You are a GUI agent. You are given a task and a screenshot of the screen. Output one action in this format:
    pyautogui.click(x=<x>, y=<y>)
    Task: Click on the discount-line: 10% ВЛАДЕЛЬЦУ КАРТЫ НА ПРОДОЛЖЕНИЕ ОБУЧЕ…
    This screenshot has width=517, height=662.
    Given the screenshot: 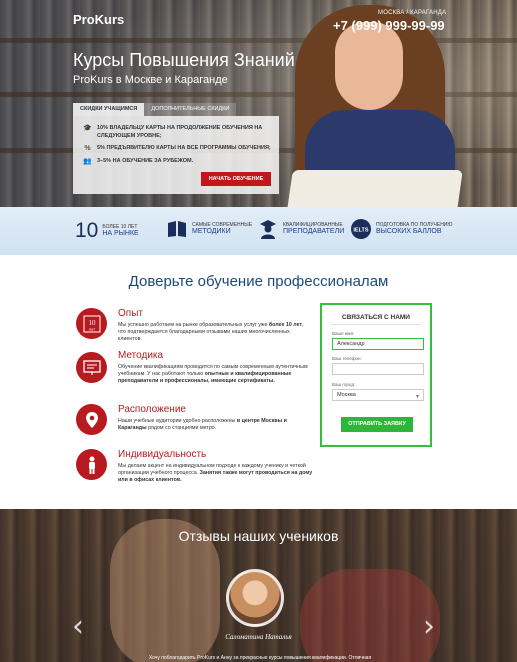 What is the action you would take?
    pyautogui.click(x=180, y=128)
    